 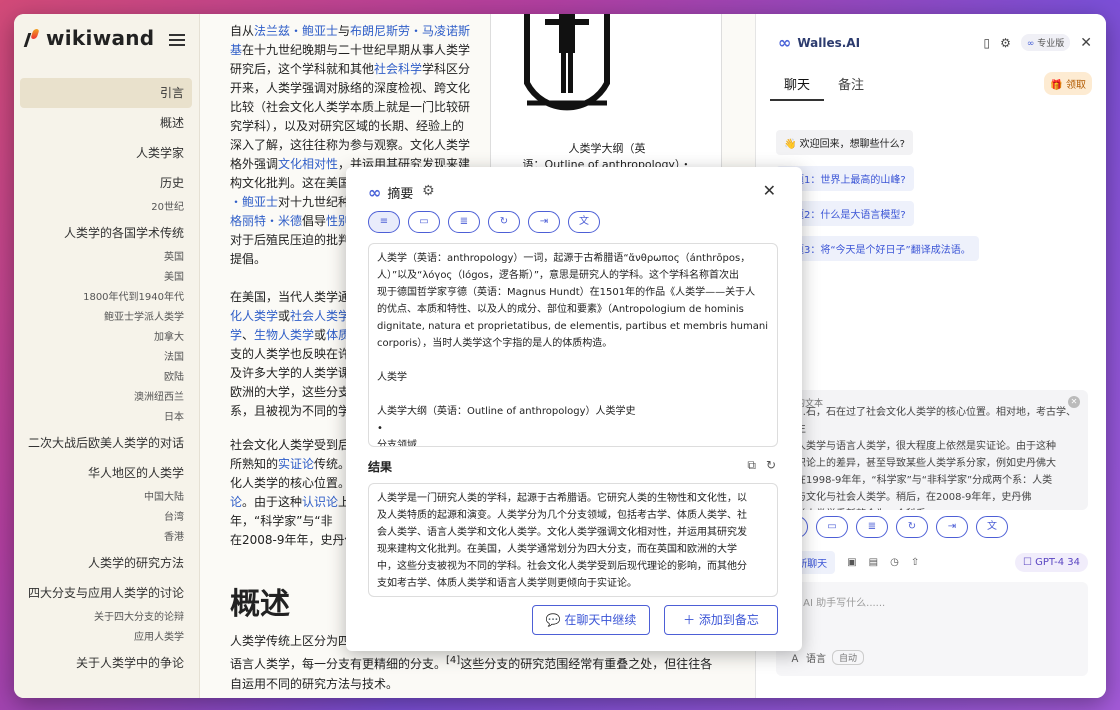 I want to click on popup-title-text: 摘要, so click(x=400, y=194).